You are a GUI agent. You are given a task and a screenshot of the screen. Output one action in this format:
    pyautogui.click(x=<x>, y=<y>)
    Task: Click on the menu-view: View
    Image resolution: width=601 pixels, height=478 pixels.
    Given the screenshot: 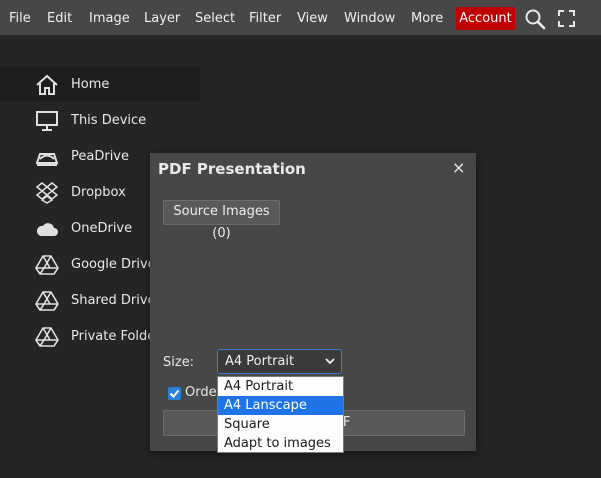 What is the action you would take?
    pyautogui.click(x=312, y=19)
    